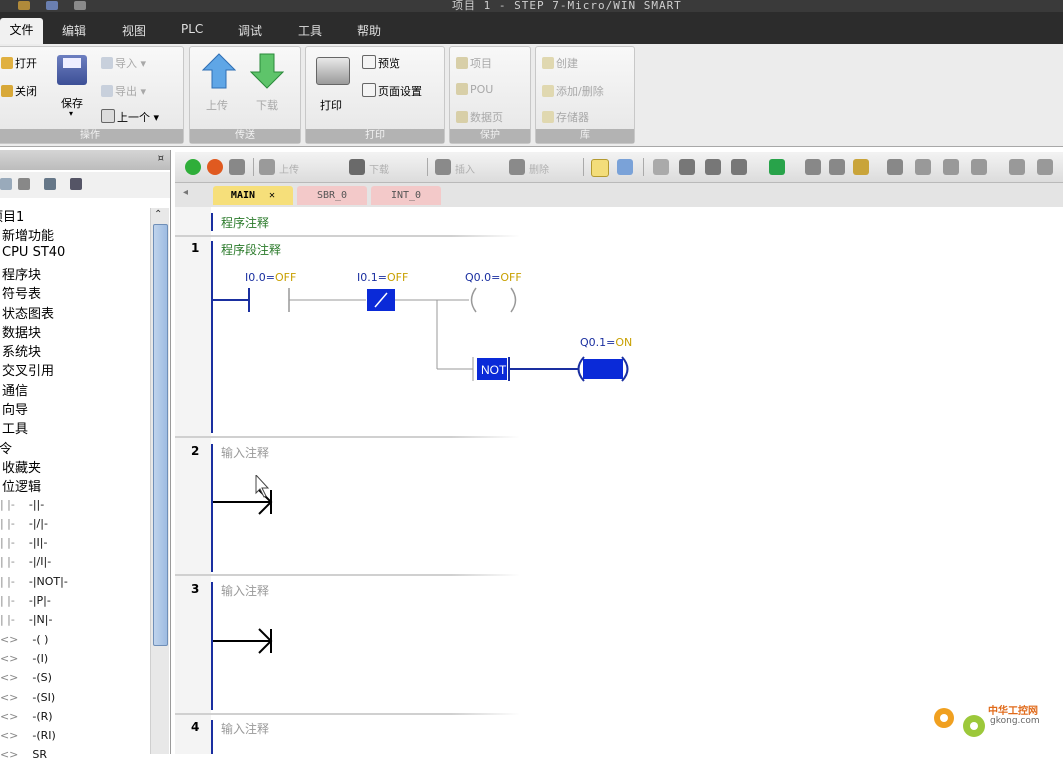  Describe the element at coordinates (251, 249) in the screenshot. I see `network-comment: 程序段注释` at that location.